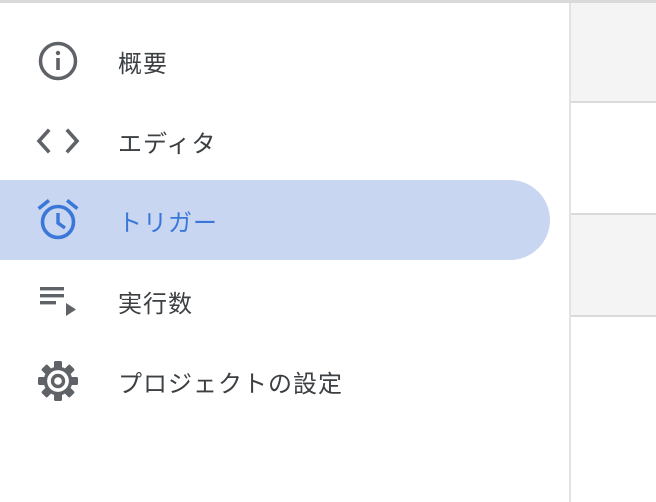  What do you see at coordinates (58, 61) in the screenshot?
I see `info-icon` at bounding box center [58, 61].